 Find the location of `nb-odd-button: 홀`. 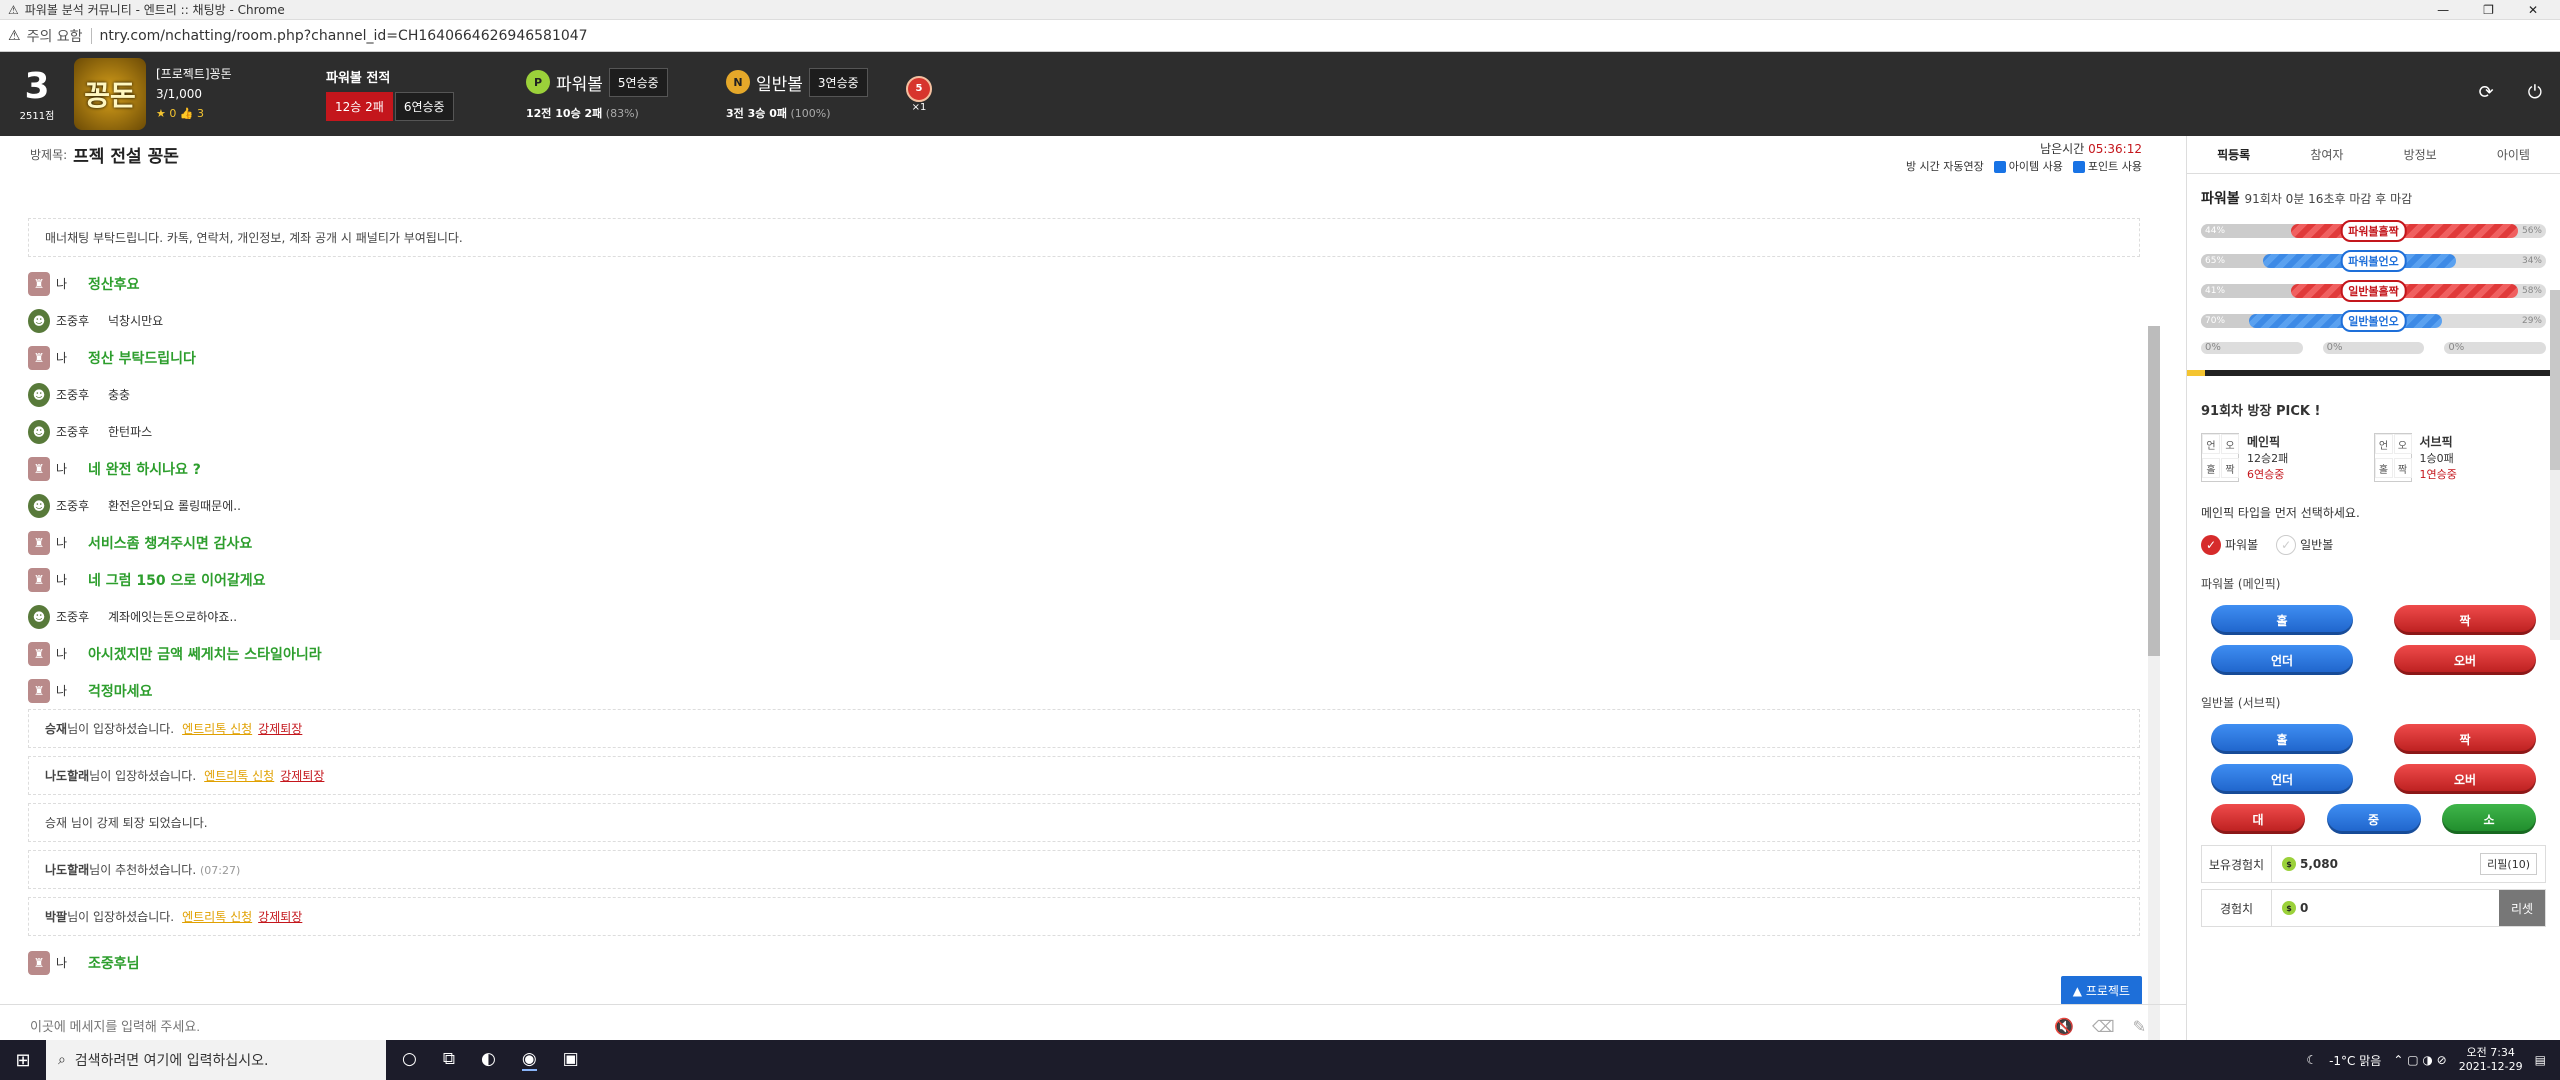

nb-odd-button: 홀 is located at coordinates (2282, 739).